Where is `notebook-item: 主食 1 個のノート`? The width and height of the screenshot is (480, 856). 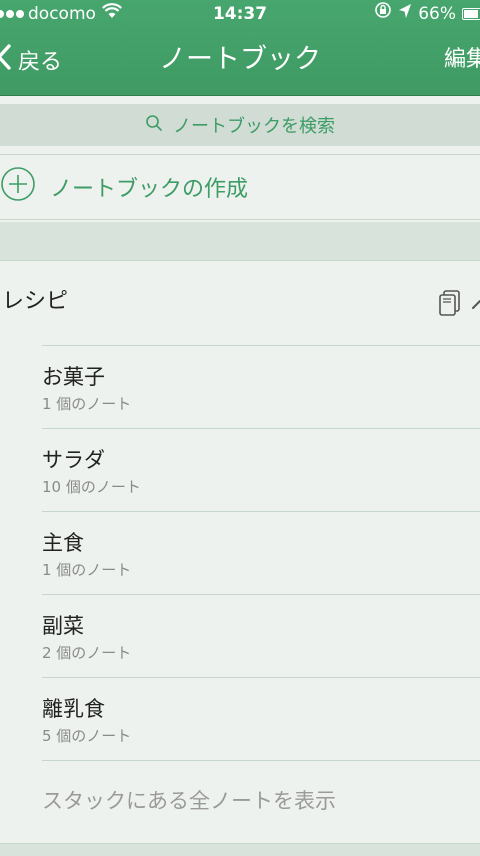
notebook-item: 主食 1 個のノート is located at coordinates (261, 552).